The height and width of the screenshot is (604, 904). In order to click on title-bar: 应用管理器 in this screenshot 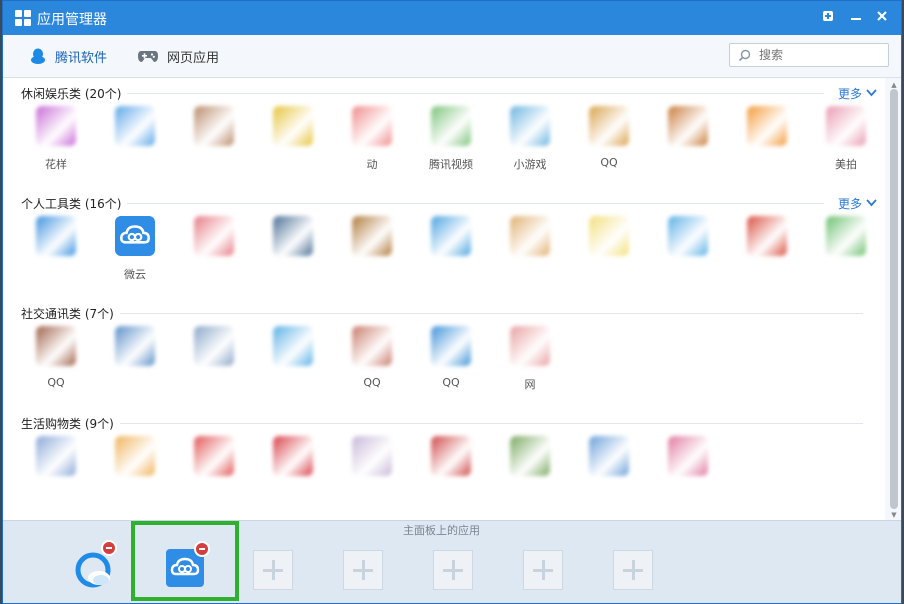, I will do `click(452, 18)`.